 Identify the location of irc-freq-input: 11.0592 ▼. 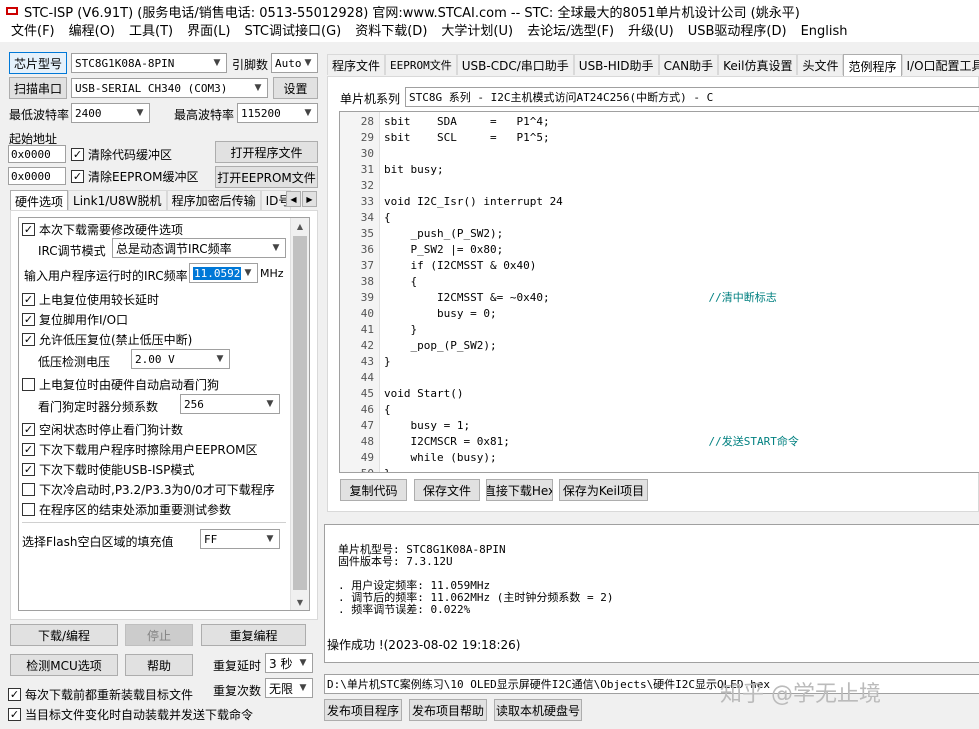
(223, 273).